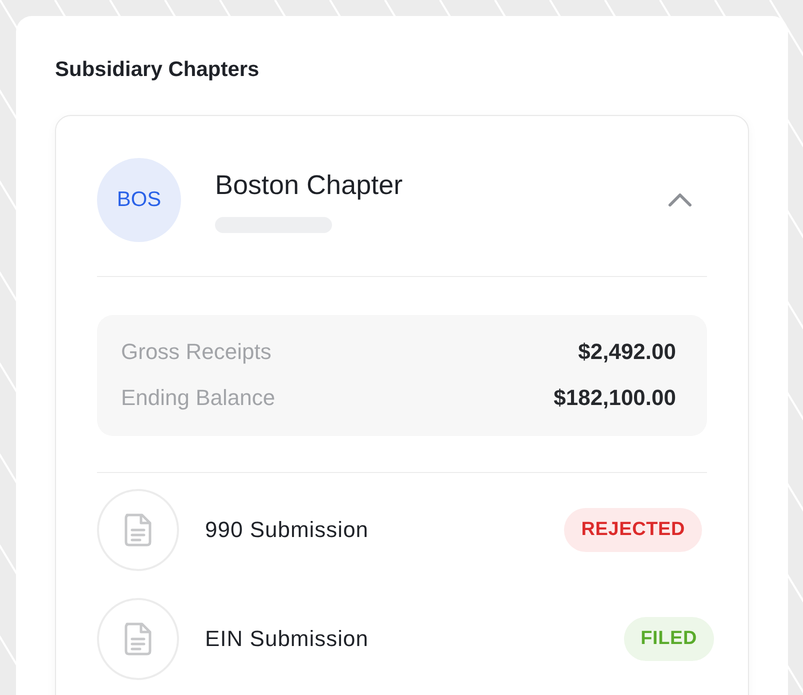 This screenshot has width=803, height=695. Describe the element at coordinates (309, 185) in the screenshot. I see `chapter-name: Boston Chapter` at that location.